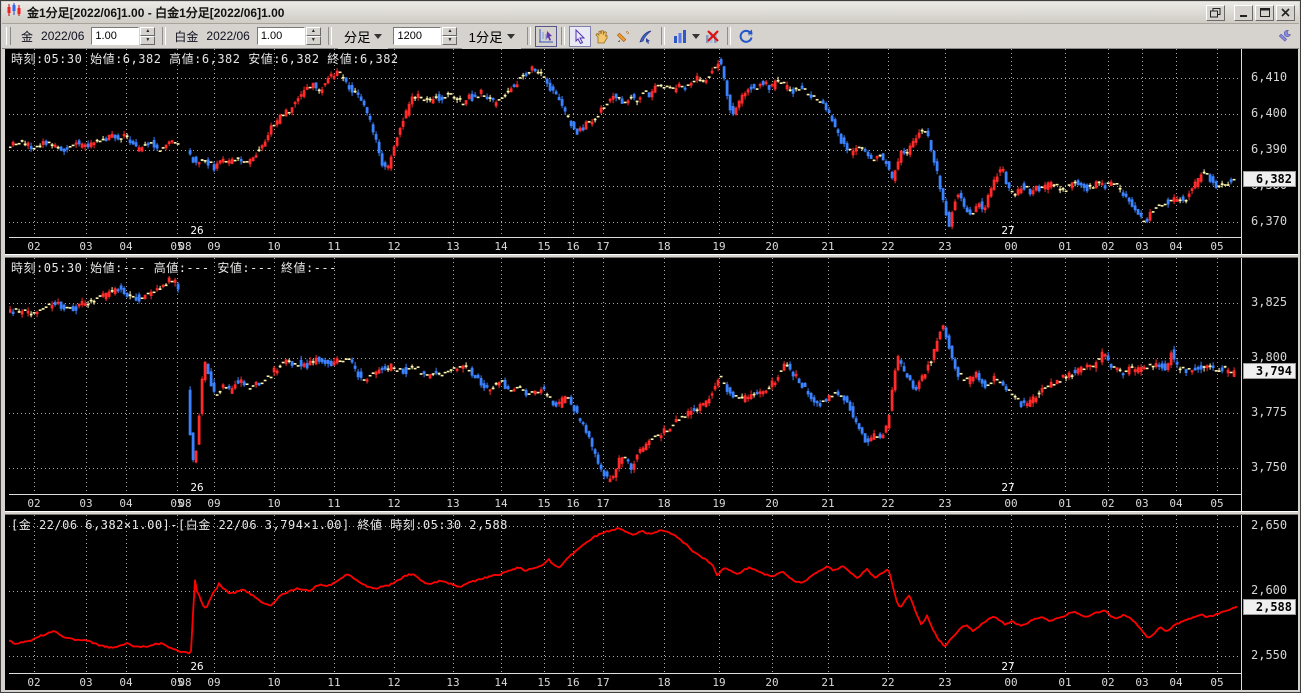  Describe the element at coordinates (27, 36) in the screenshot. I see `gold-symbol-label: 金` at that location.